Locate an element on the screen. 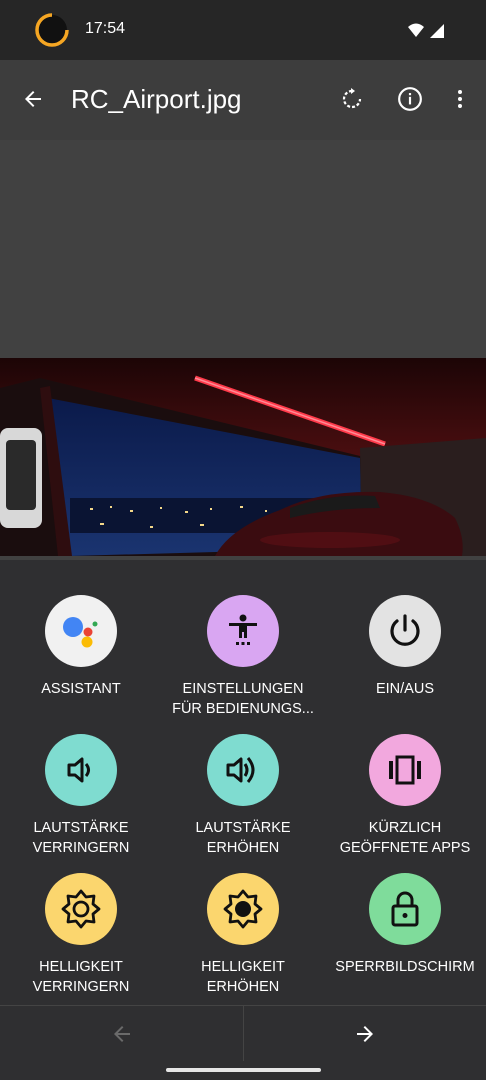 The image size is (486, 1080). brightness-up-button: HELLIGKEIT ERHÖHEN is located at coordinates (243, 935).